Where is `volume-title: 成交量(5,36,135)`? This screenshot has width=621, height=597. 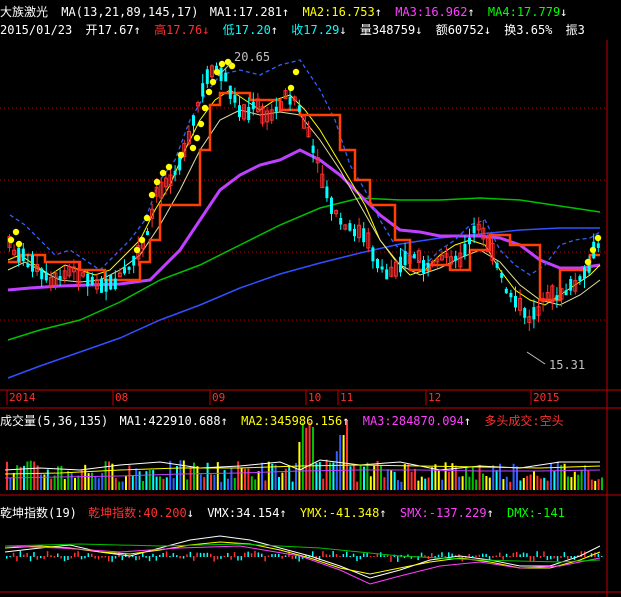
volume-title: 成交量(5,36,135) is located at coordinates (54, 421).